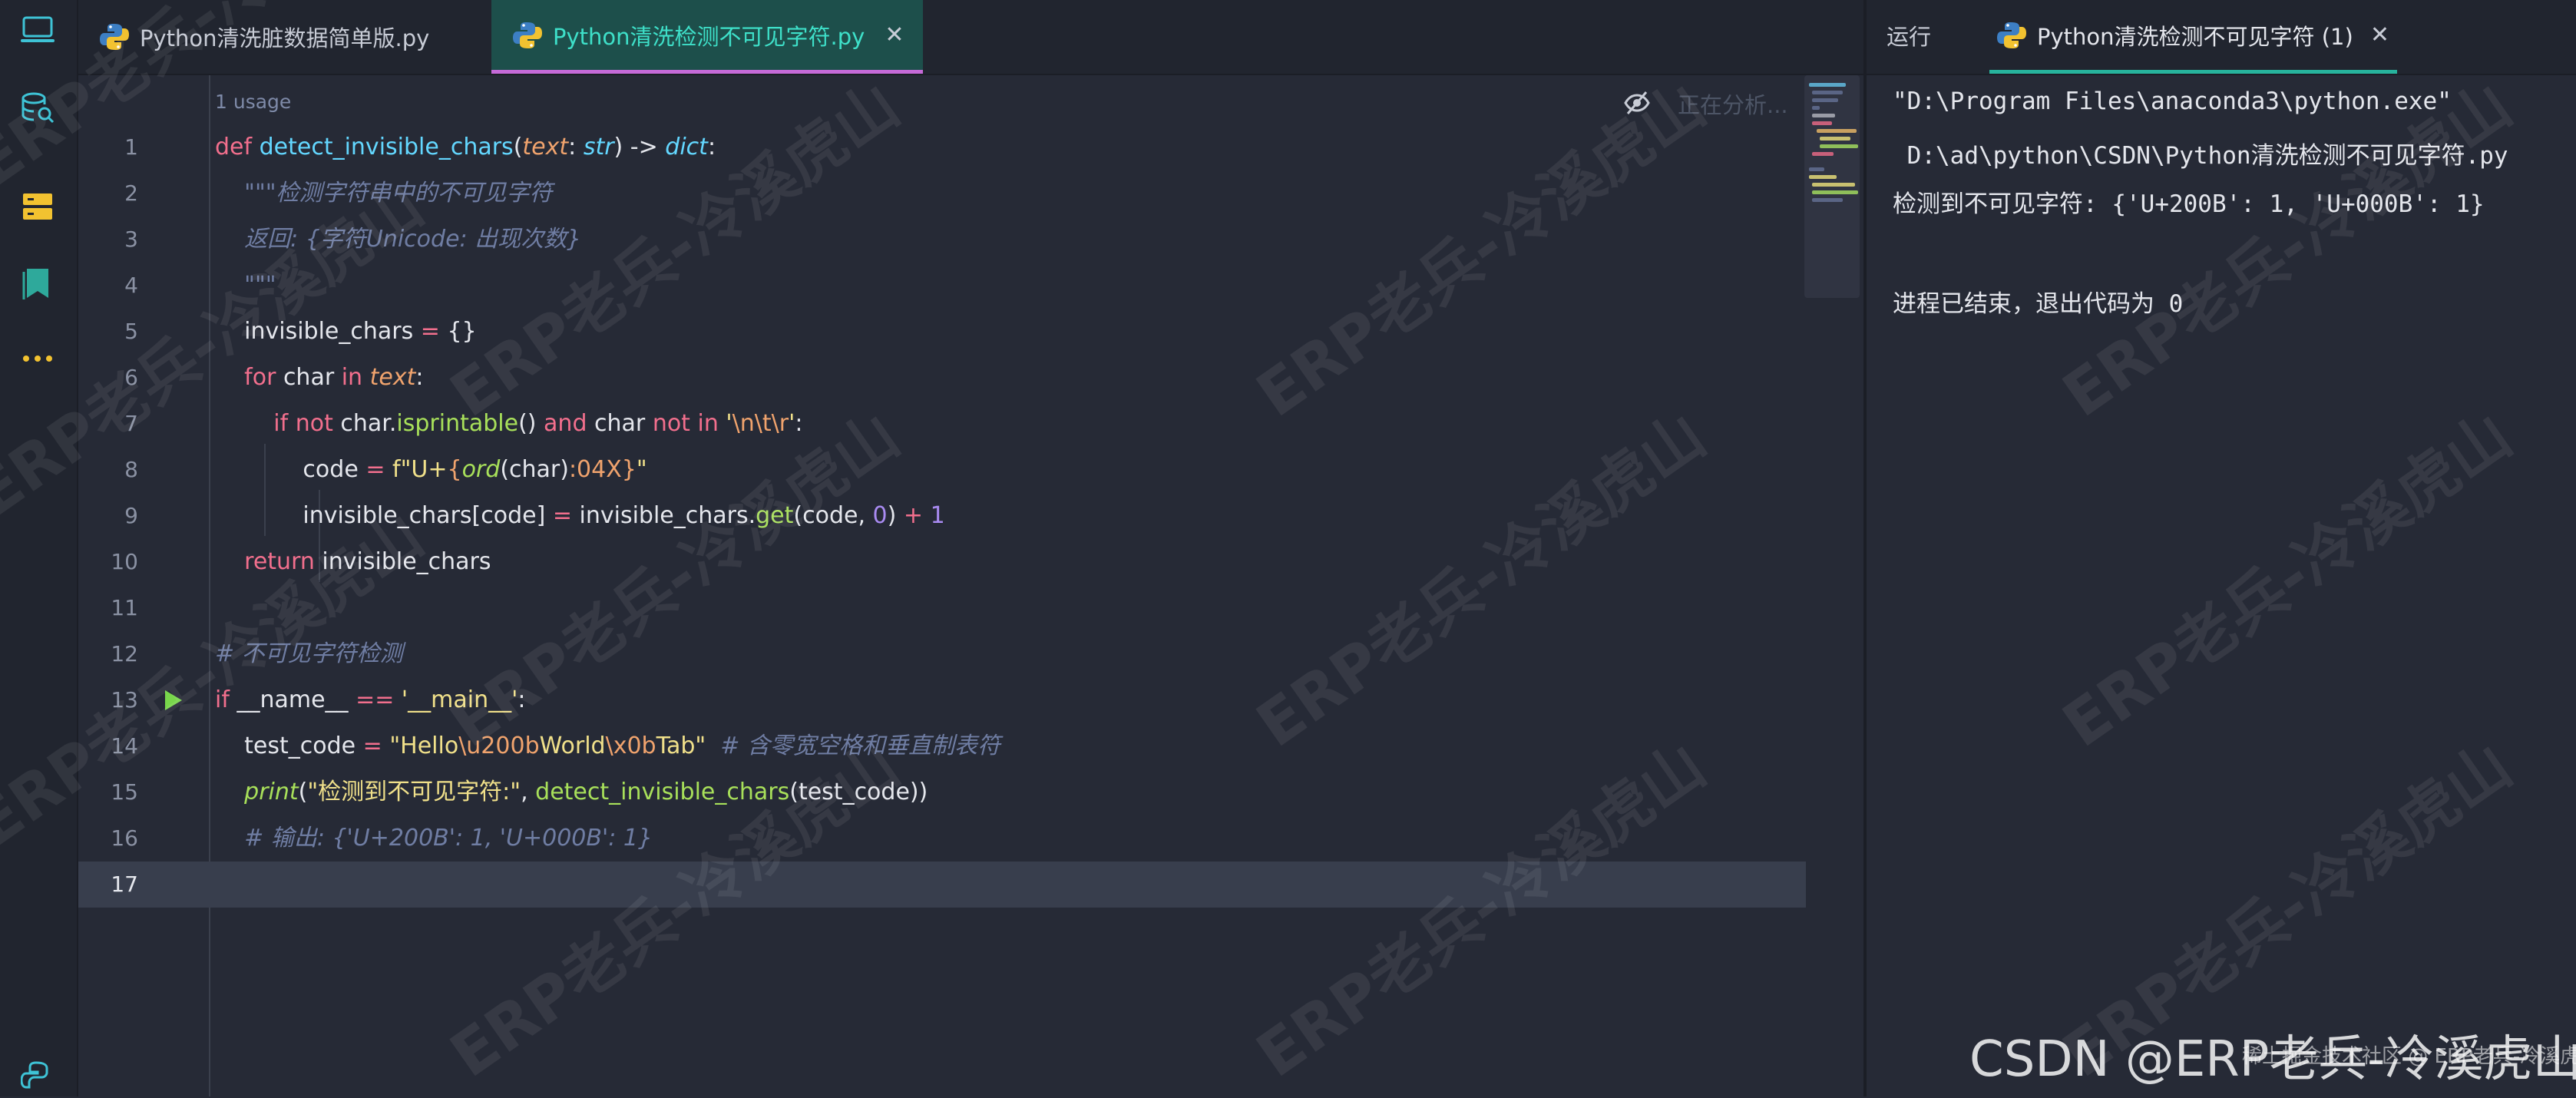 This screenshot has height=1098, width=2576. Describe the element at coordinates (285, 38) in the screenshot. I see `tab-label: Python清洗脏数据简单版.py` at that location.